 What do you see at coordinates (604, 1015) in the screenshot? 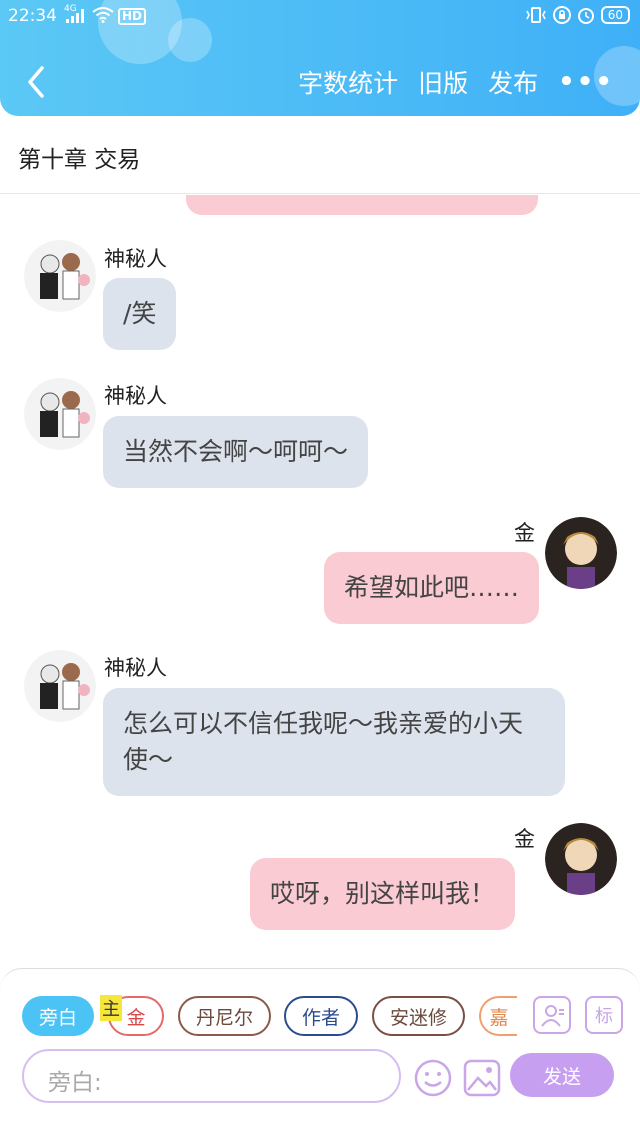
I see `mark-icon: 标` at bounding box center [604, 1015].